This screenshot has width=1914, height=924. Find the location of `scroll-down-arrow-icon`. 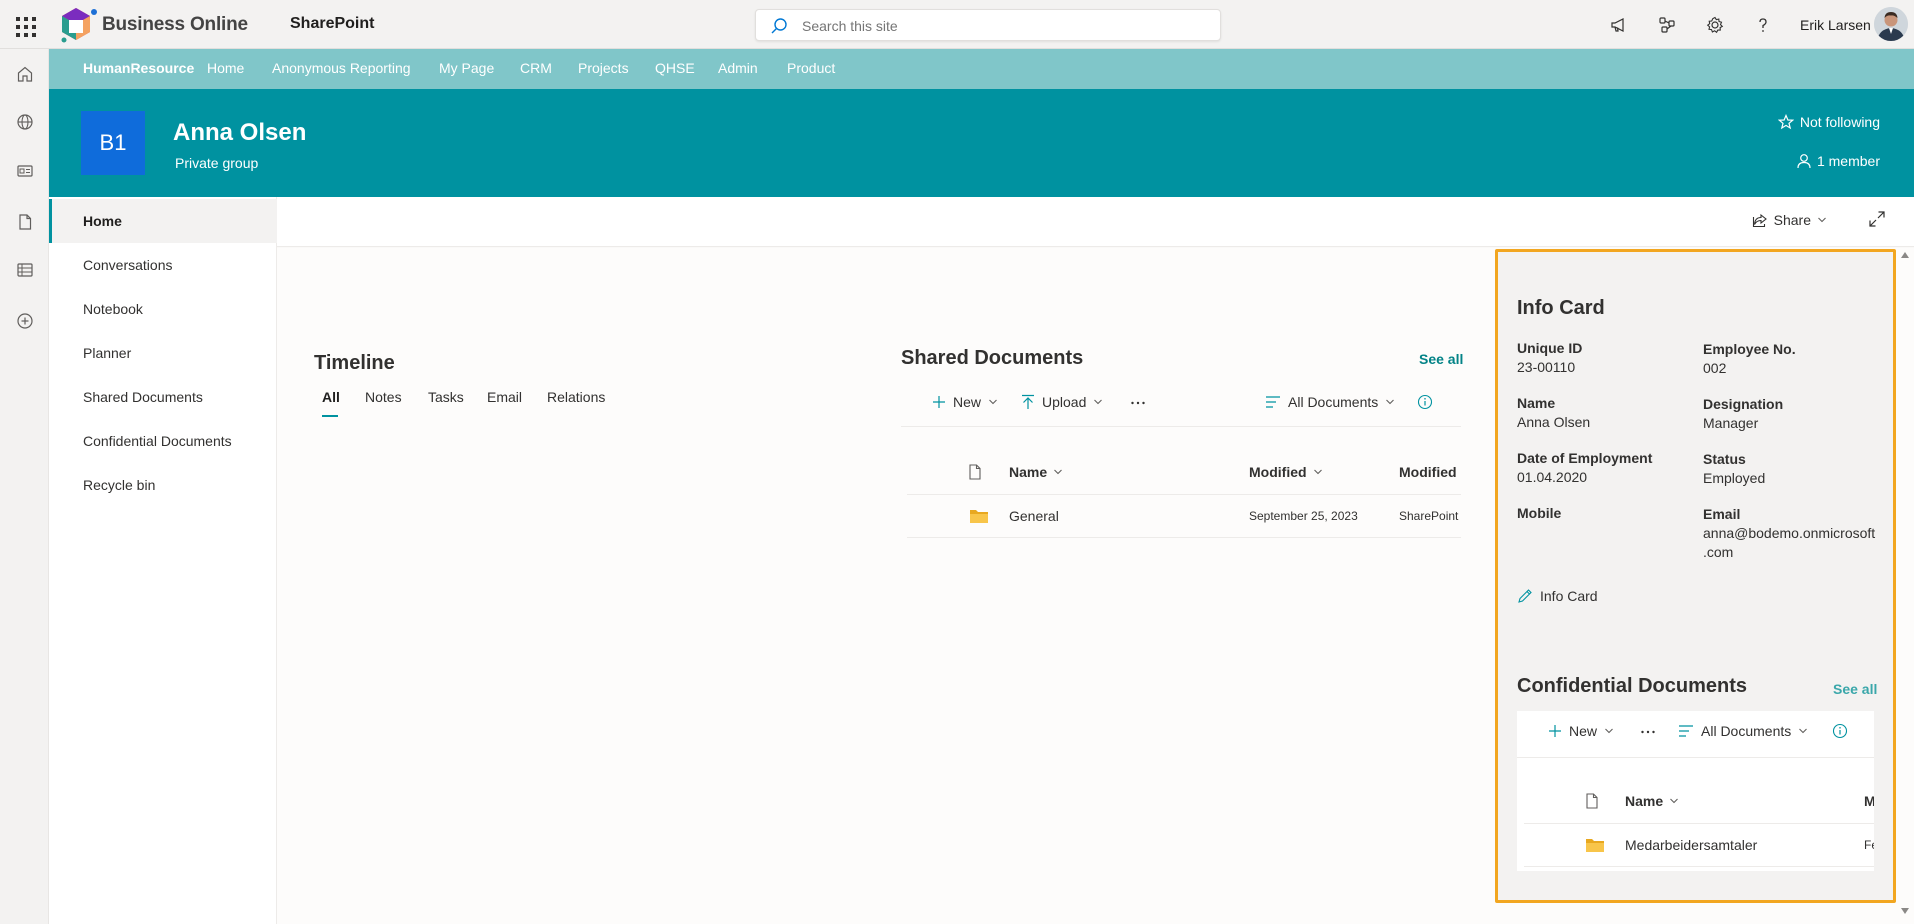

scroll-down-arrow-icon is located at coordinates (1905, 911).